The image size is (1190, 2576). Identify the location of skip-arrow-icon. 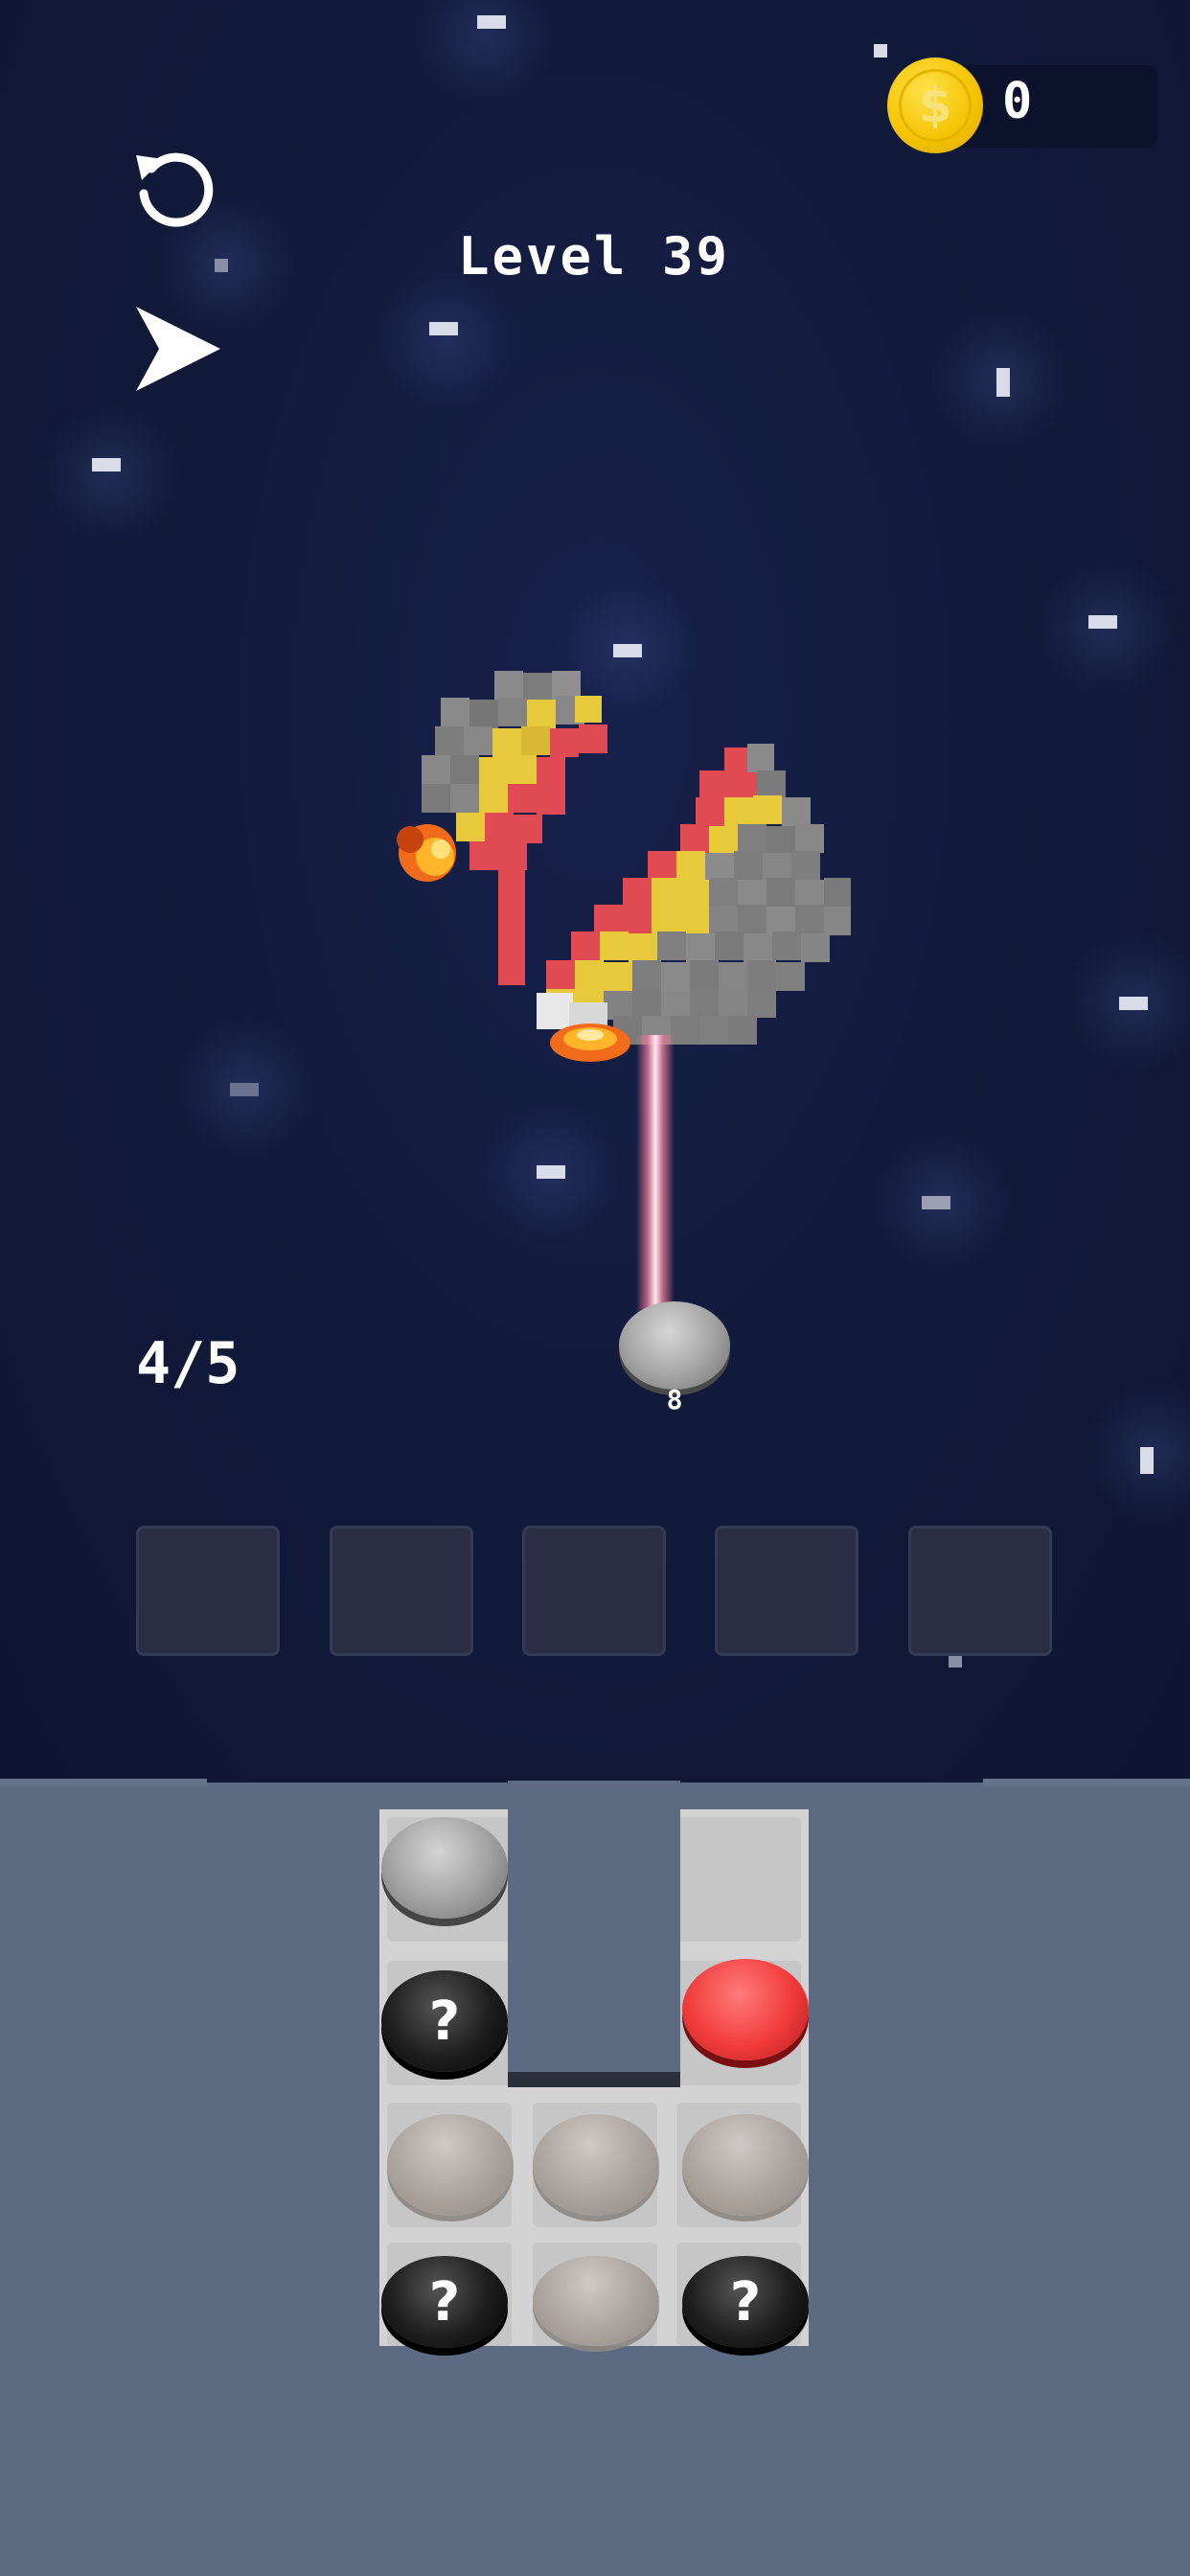
(178, 349).